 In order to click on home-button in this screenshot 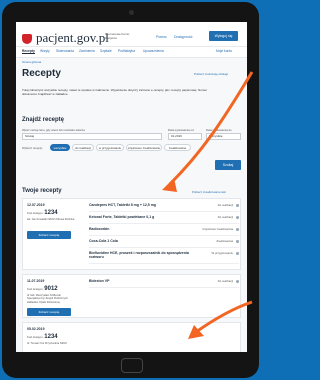, I will do `click(132, 365)`.